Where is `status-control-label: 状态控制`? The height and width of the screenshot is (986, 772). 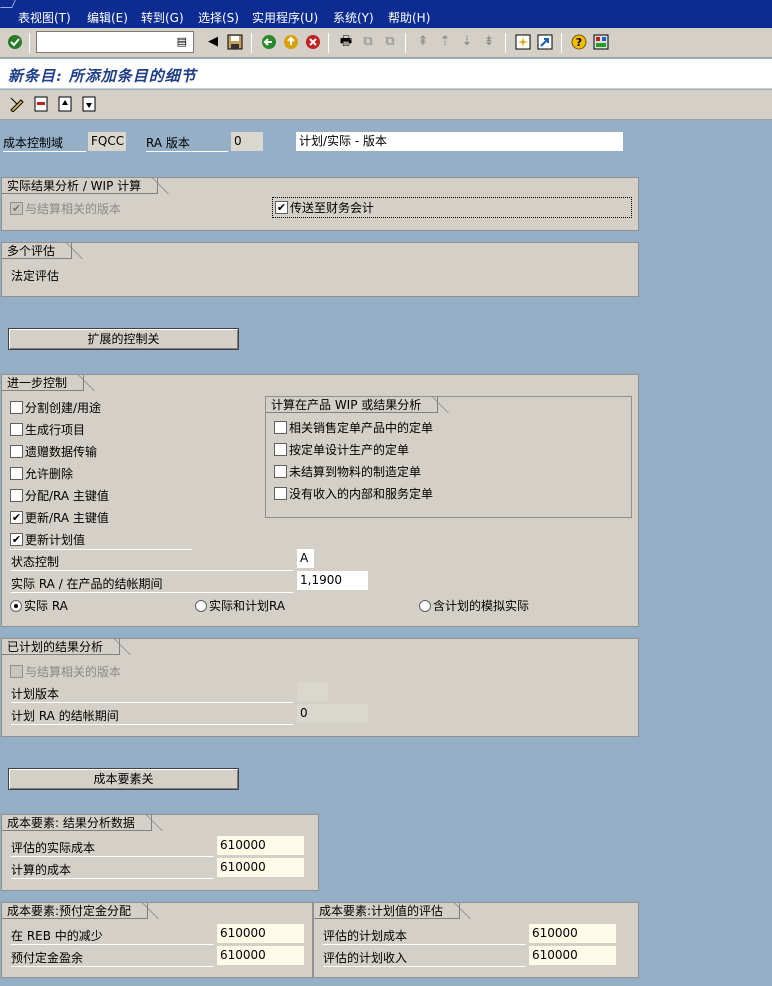 status-control-label: 状态控制 is located at coordinates (152, 562).